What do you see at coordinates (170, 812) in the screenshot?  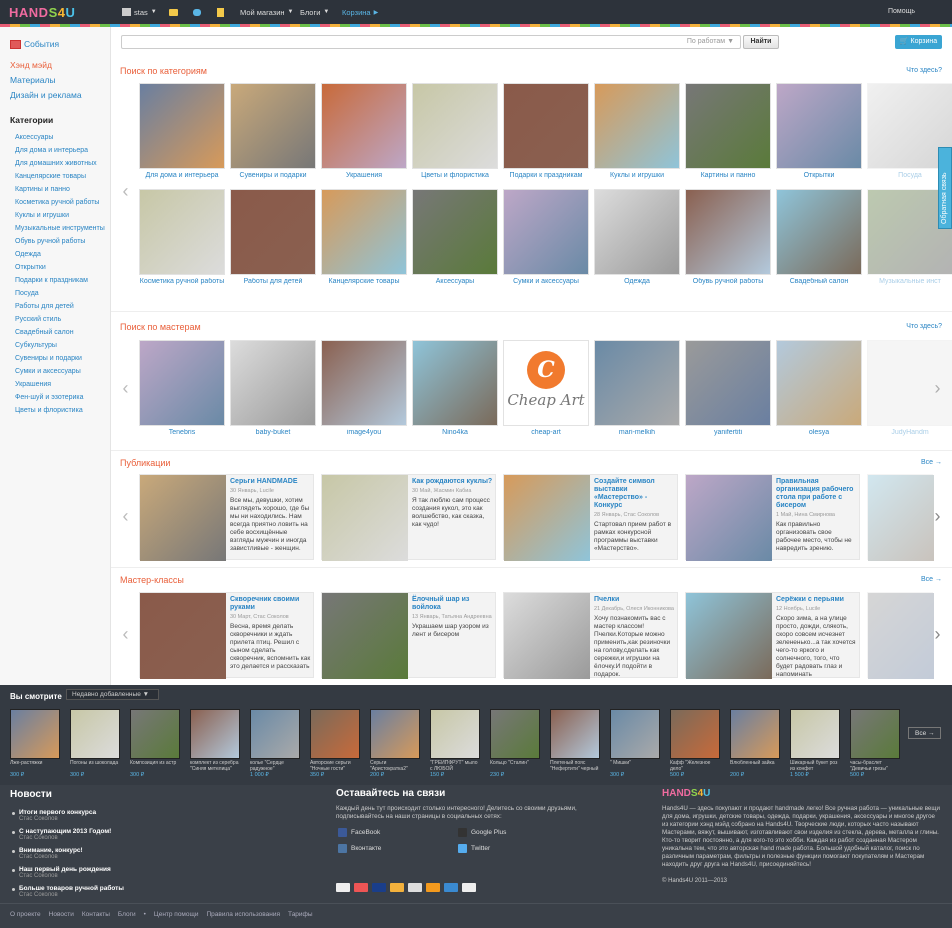 I see `news-item-title: Итоги первого конкурса` at bounding box center [170, 812].